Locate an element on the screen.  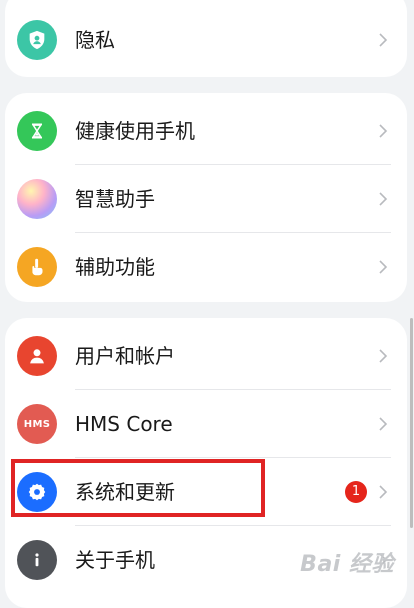
settings-item-label: 健康使用手机 is located at coordinates (135, 131).